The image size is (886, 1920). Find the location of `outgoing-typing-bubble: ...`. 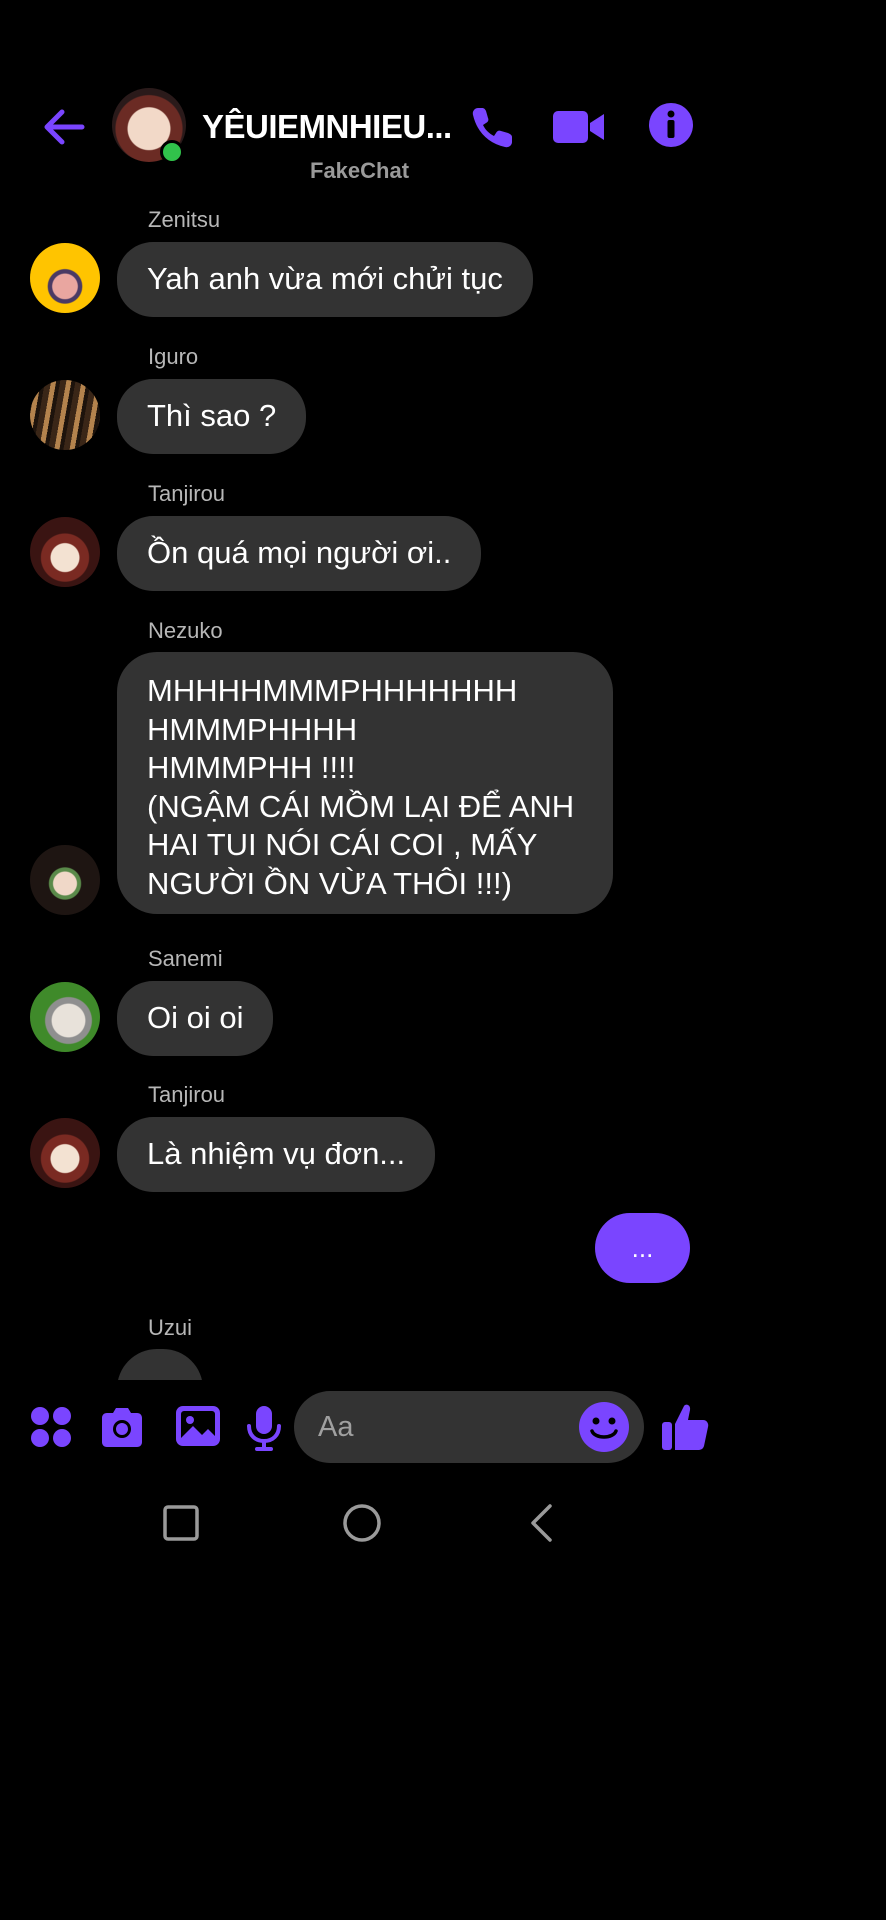

outgoing-typing-bubble: ... is located at coordinates (642, 1248).